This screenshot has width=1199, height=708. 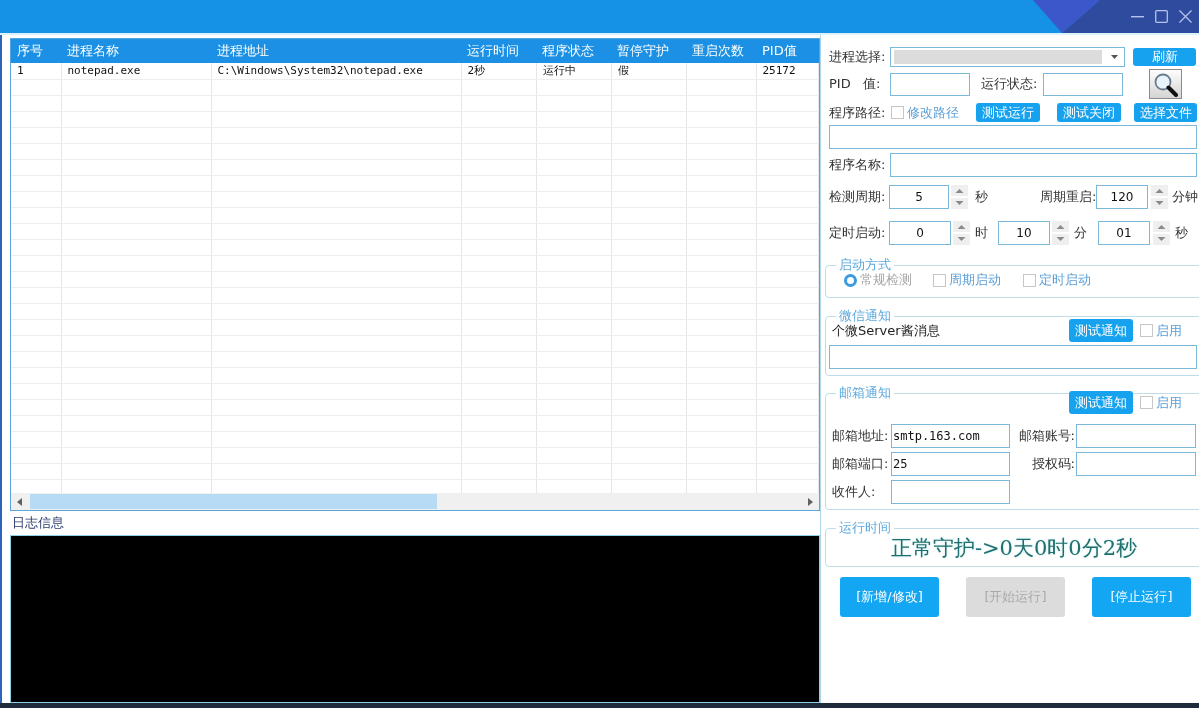 I want to click on column-header: PID值, so click(x=787, y=51).